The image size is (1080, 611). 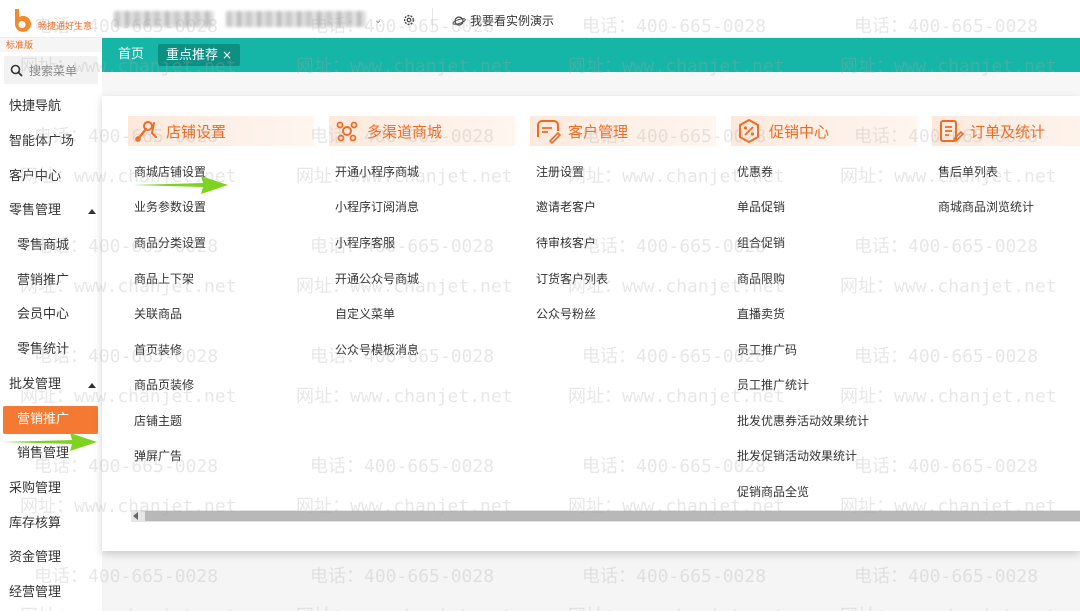 What do you see at coordinates (227, 55) in the screenshot?
I see `close-icon: ×` at bounding box center [227, 55].